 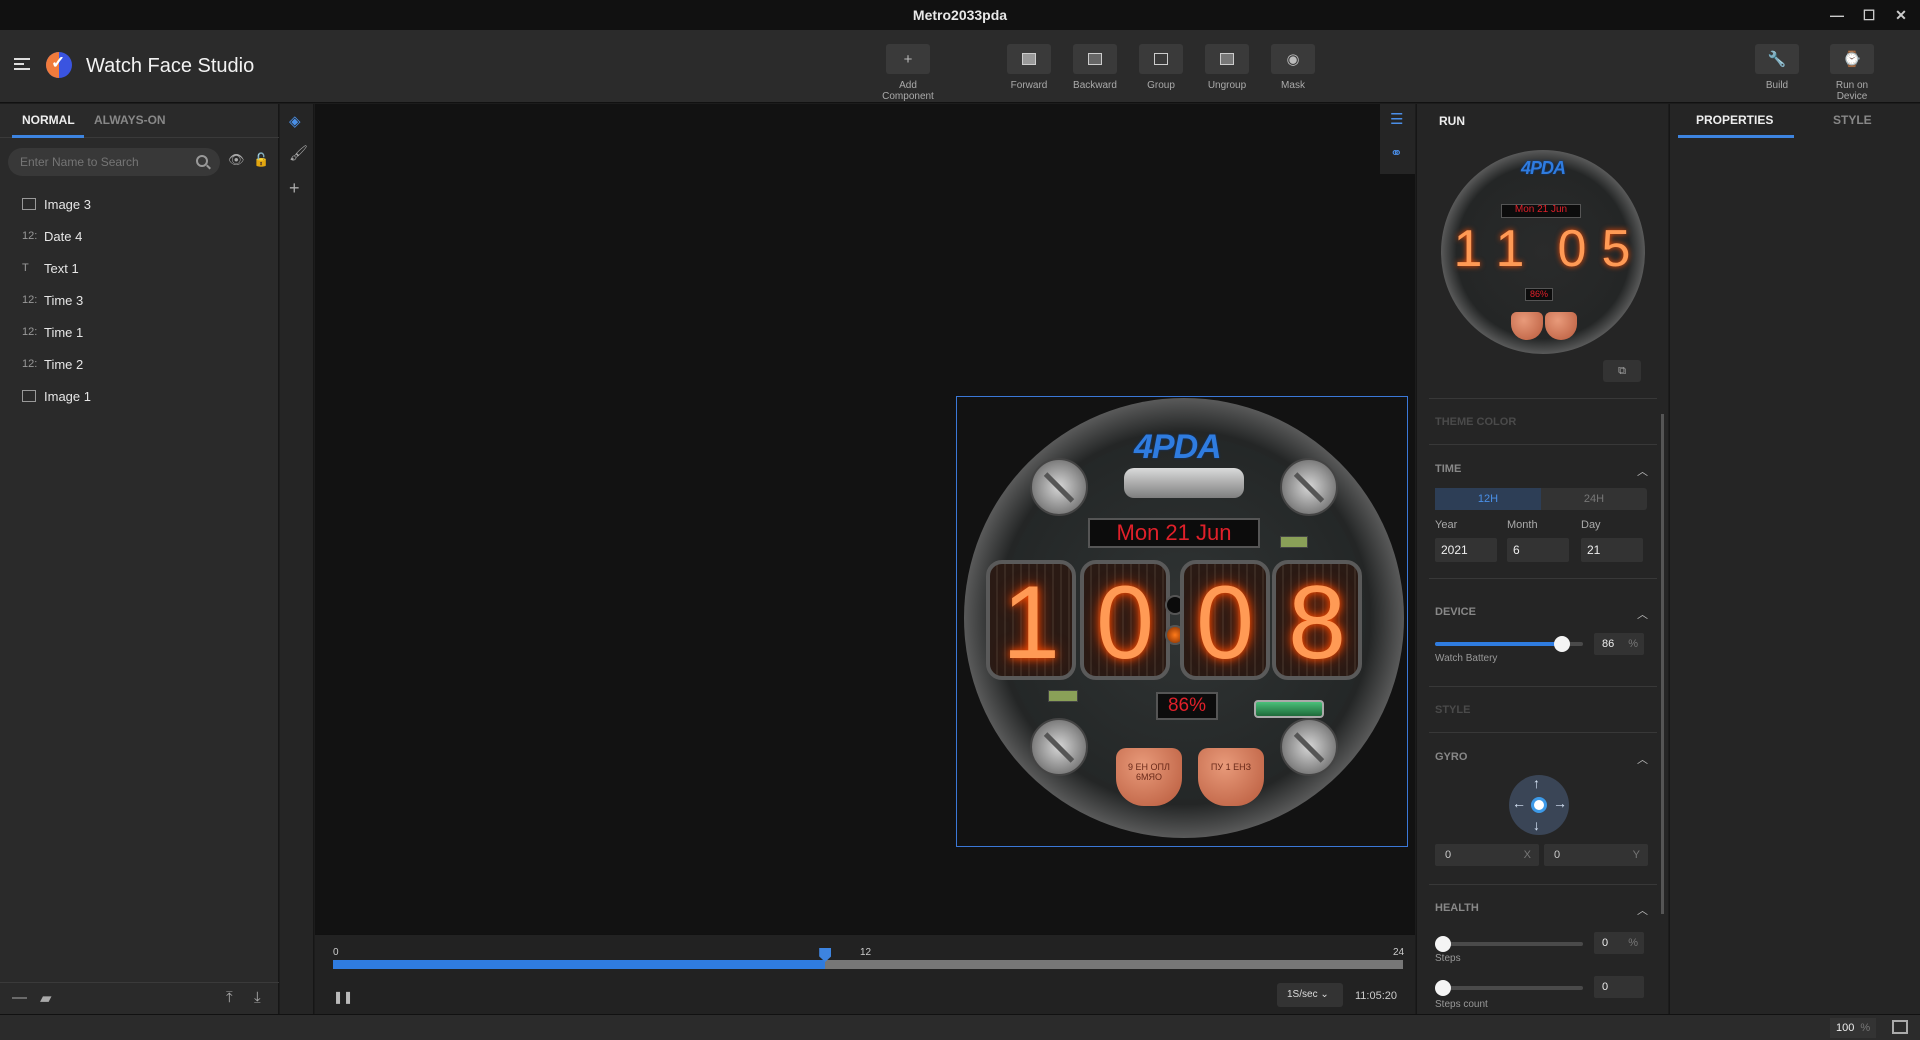 What do you see at coordinates (1452, 710) in the screenshot?
I see `style-section-header: STYLE` at bounding box center [1452, 710].